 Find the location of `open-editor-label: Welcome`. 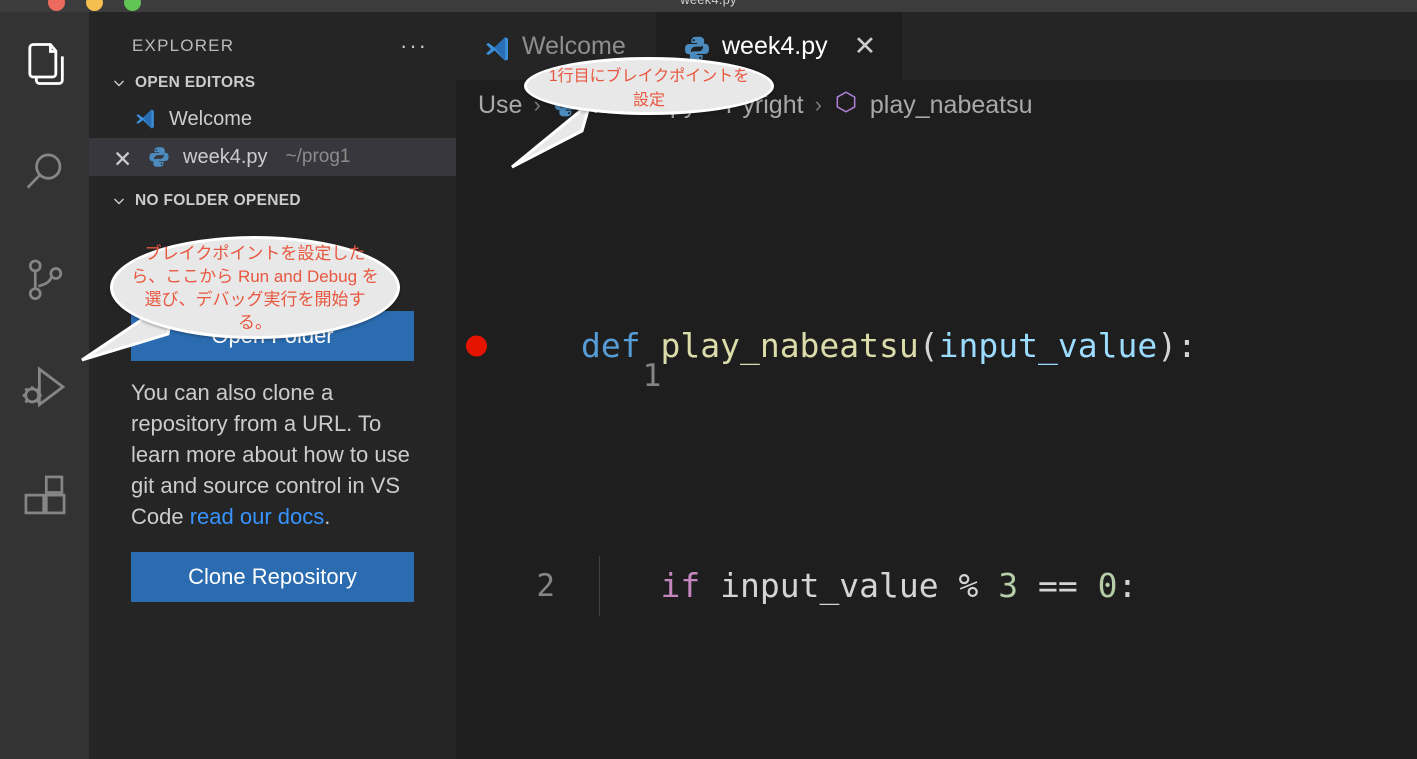

open-editor-label: Welcome is located at coordinates (210, 118).